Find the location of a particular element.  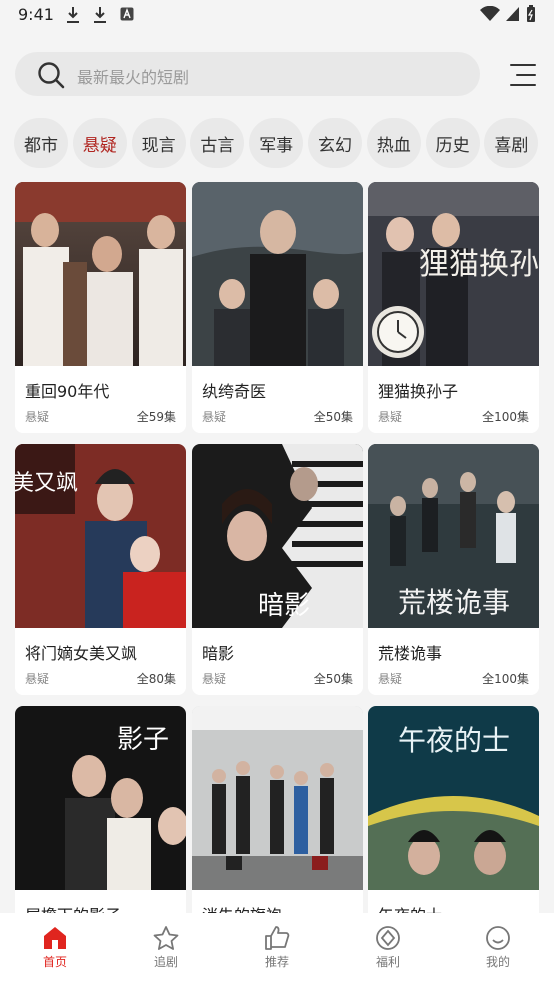

drama-card: 重回90年代 悬疑 全59集 is located at coordinates (100, 307).